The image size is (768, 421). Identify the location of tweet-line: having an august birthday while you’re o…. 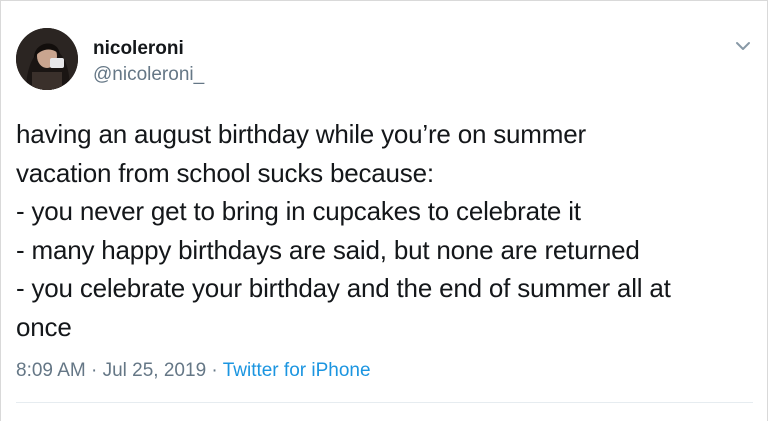
(301, 134).